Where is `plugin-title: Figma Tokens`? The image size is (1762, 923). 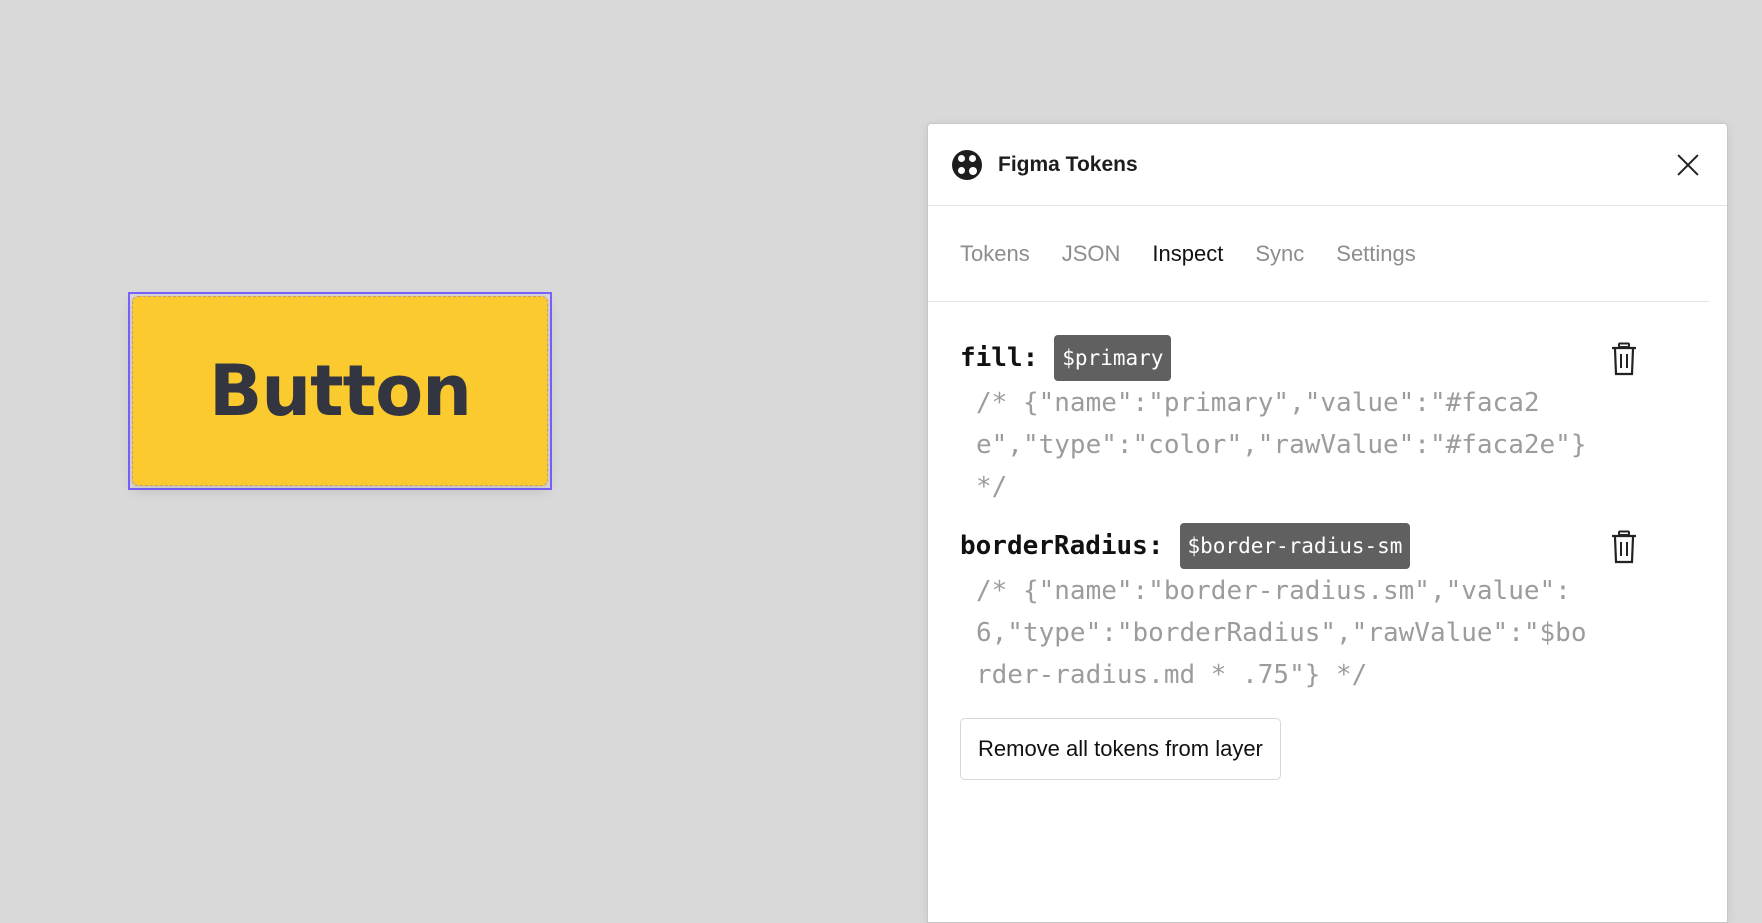
plugin-title: Figma Tokens is located at coordinates (1068, 164).